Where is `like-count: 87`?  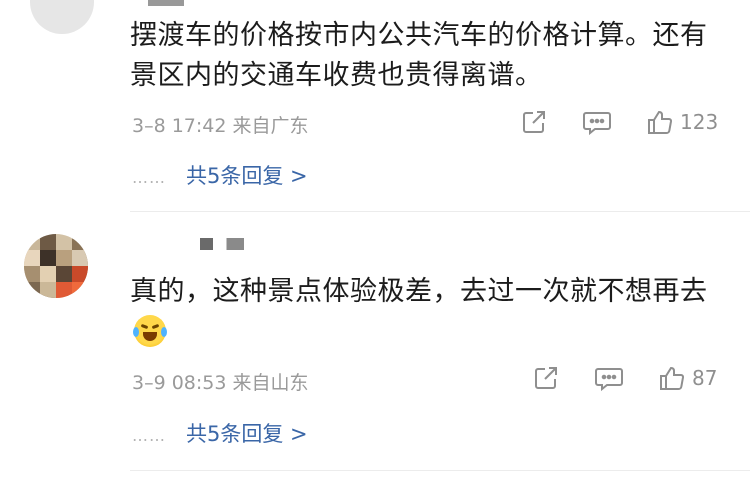 like-count: 87 is located at coordinates (705, 378).